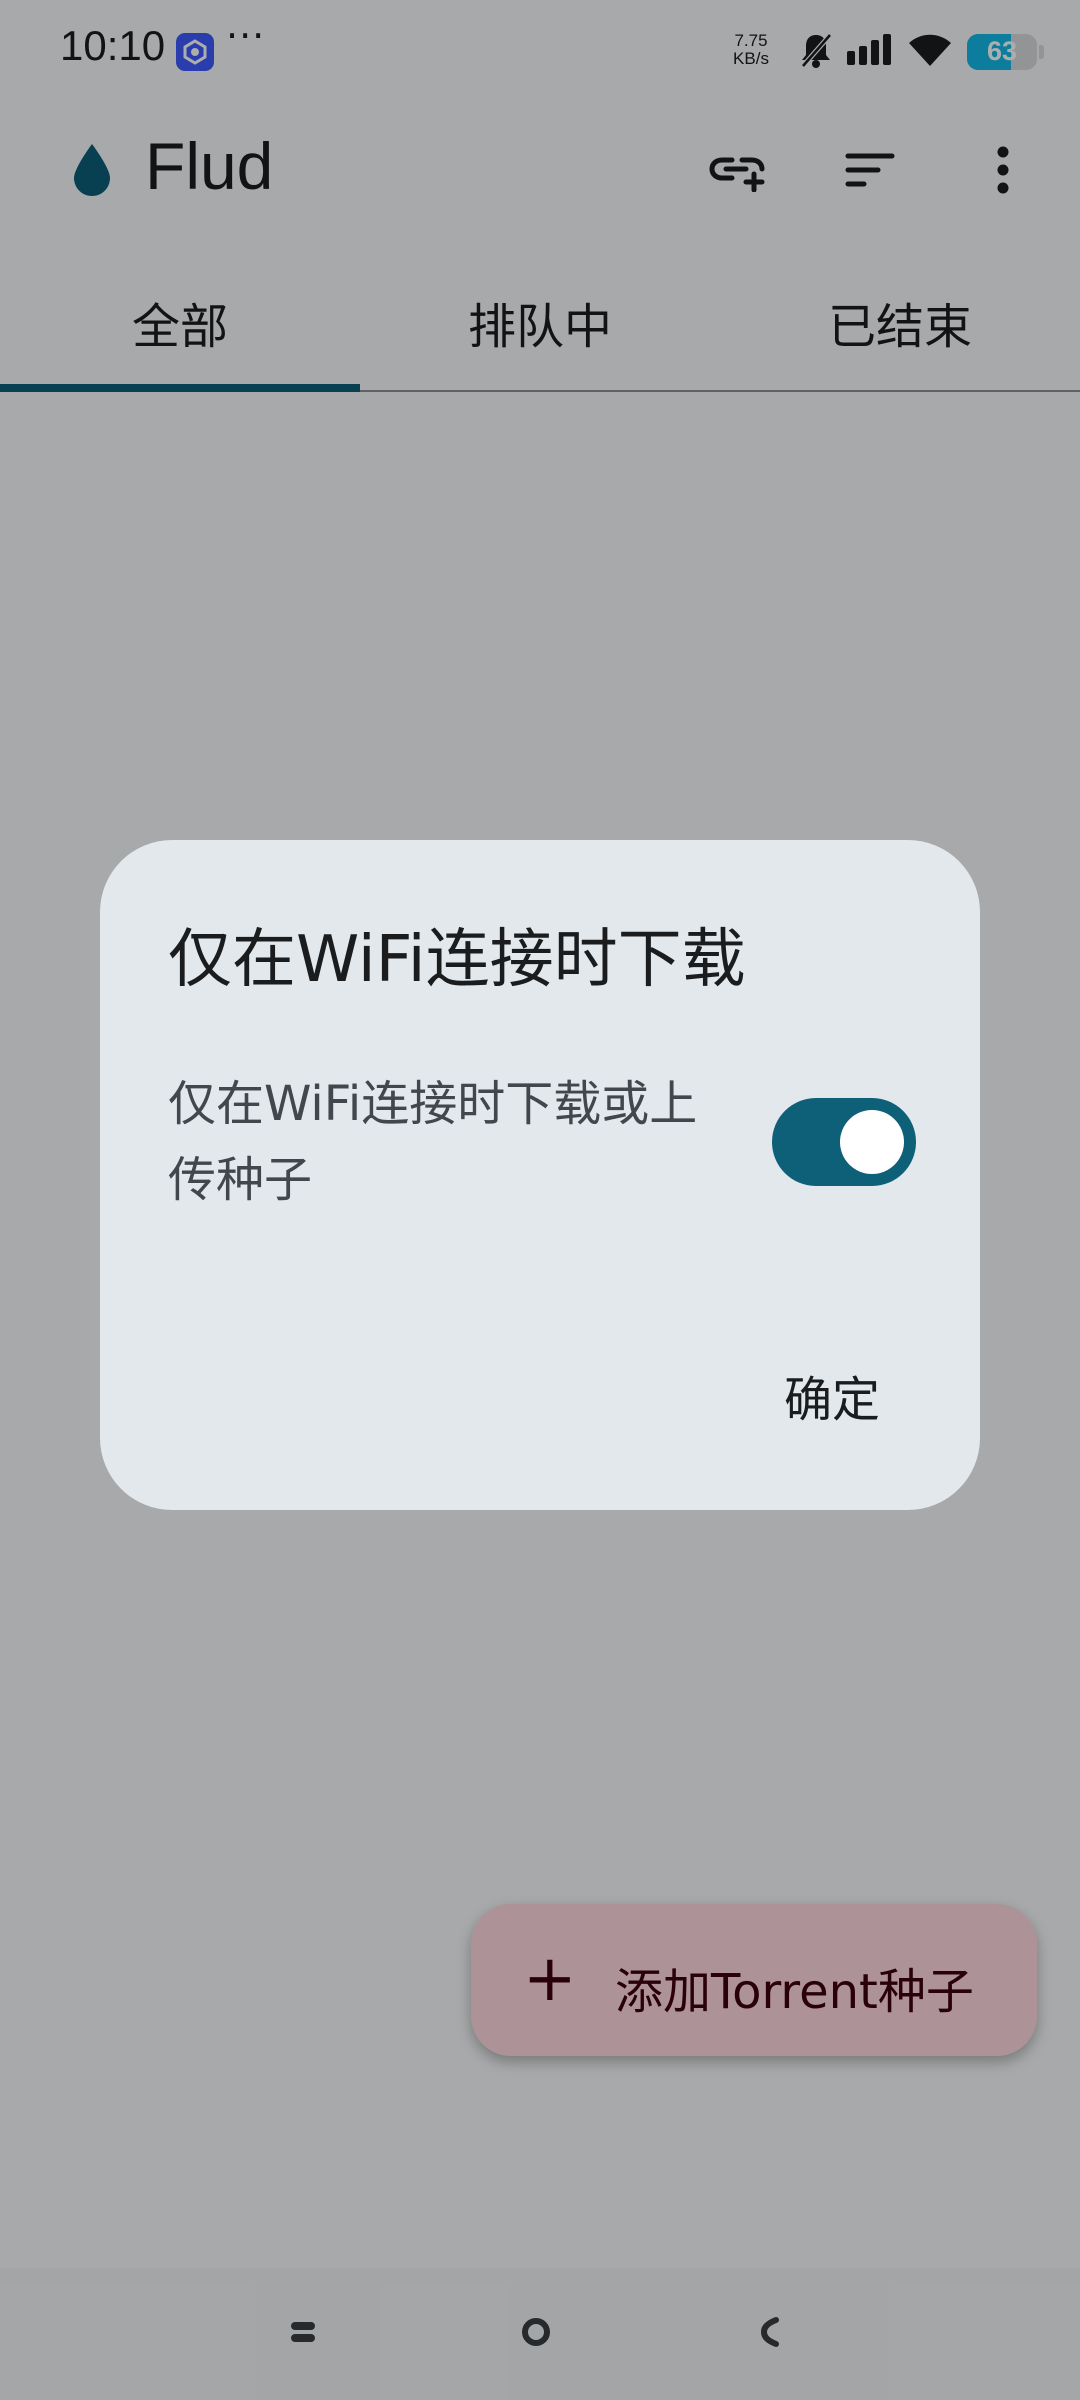 The height and width of the screenshot is (2400, 1080). What do you see at coordinates (872, 1142) in the screenshot?
I see `toggle-thumb` at bounding box center [872, 1142].